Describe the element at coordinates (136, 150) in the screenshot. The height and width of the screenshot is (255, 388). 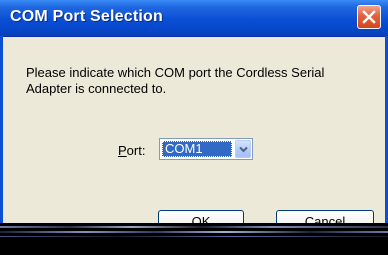
I see `port-label-text: ort:` at that location.